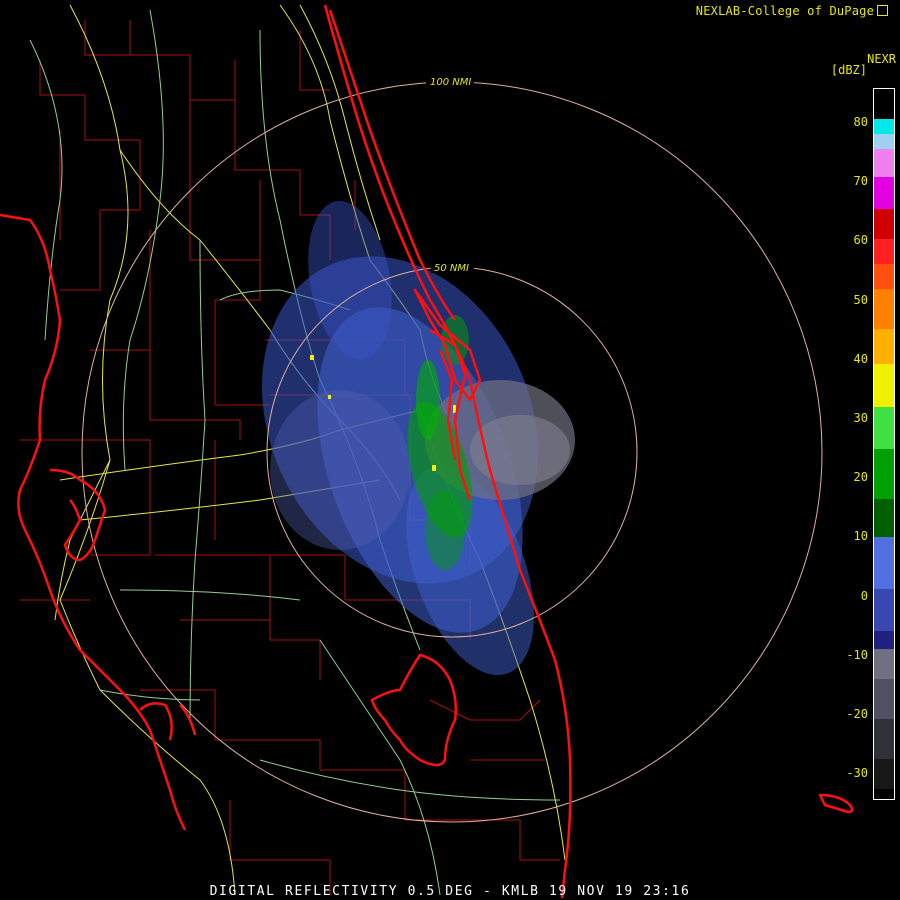  Describe the element at coordinates (860, 122) in the screenshot. I see `colorbar-tick-label: 80` at that location.